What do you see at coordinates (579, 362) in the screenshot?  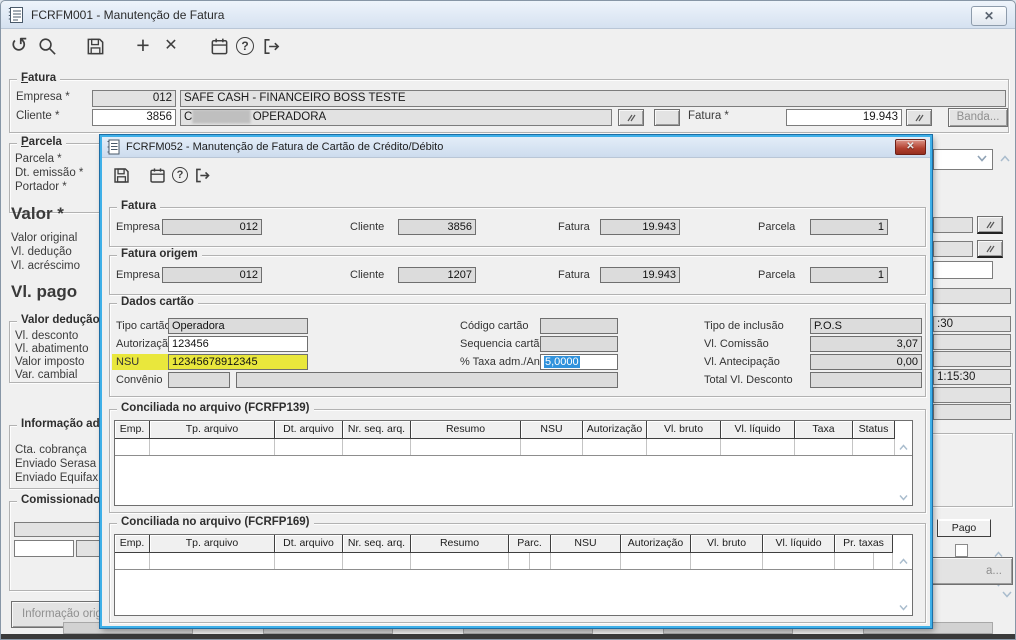 I see `taxa-field: 5,0000` at bounding box center [579, 362].